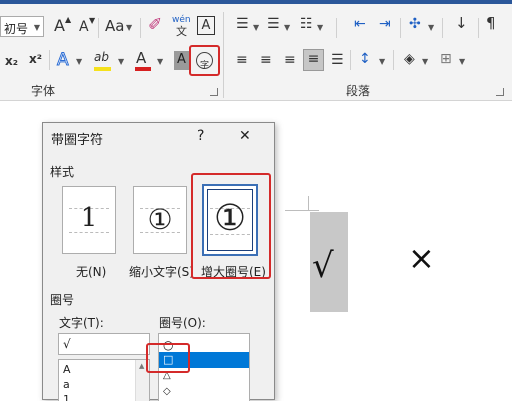 The height and width of the screenshot is (401, 512). I want to click on style-shrink-label: 缩小文字(S), so click(161, 272).